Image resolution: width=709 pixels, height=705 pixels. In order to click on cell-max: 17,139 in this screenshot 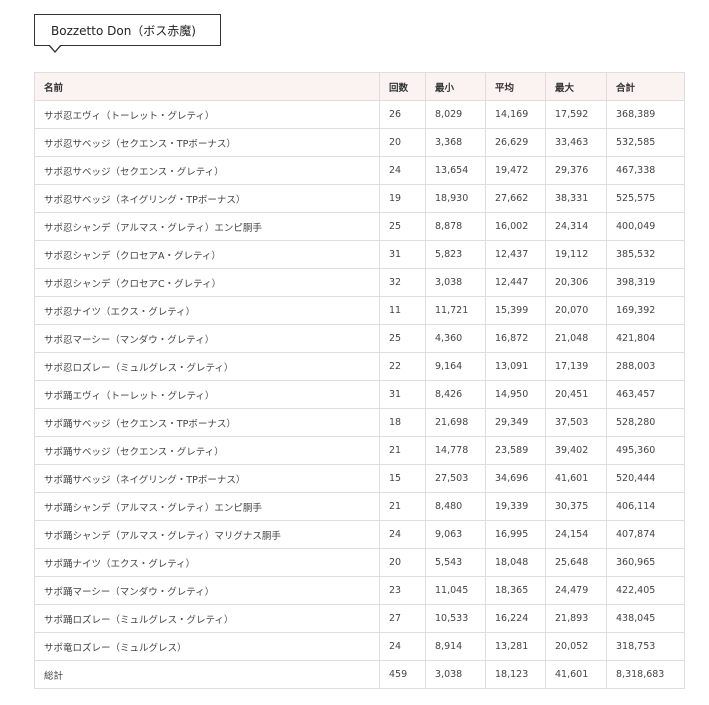, I will do `click(576, 366)`.